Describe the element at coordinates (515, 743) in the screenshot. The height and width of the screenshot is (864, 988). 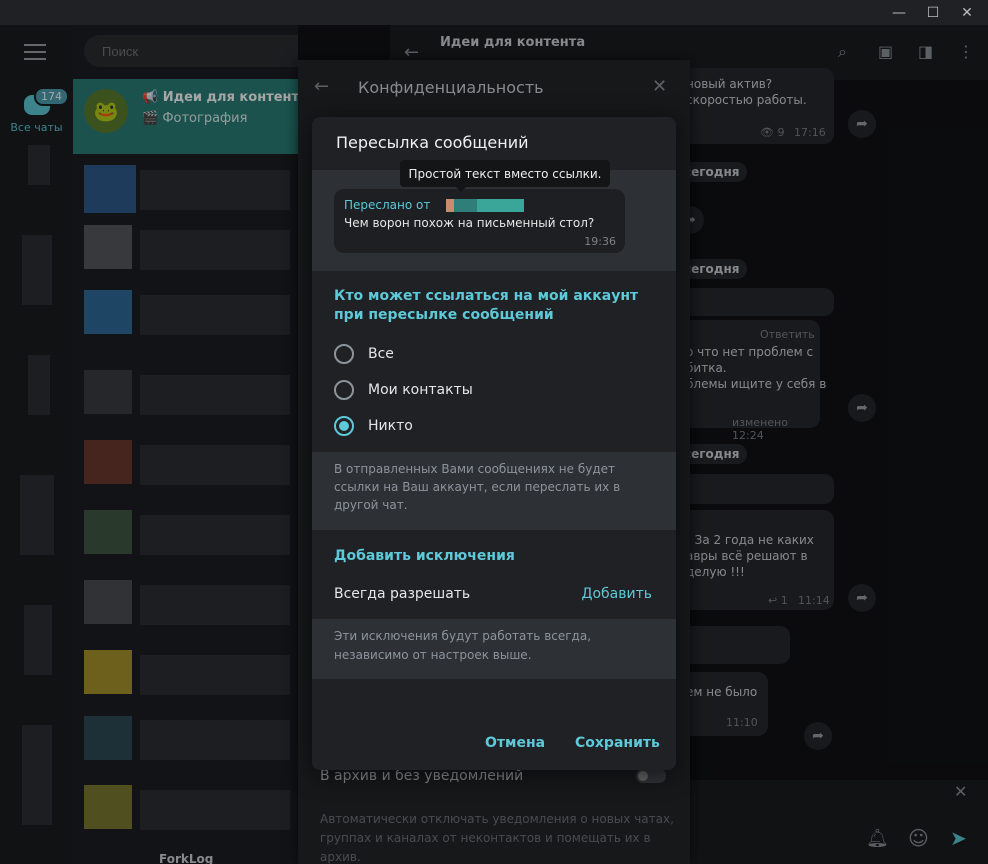
I see `cancel-button: Отмена` at that location.